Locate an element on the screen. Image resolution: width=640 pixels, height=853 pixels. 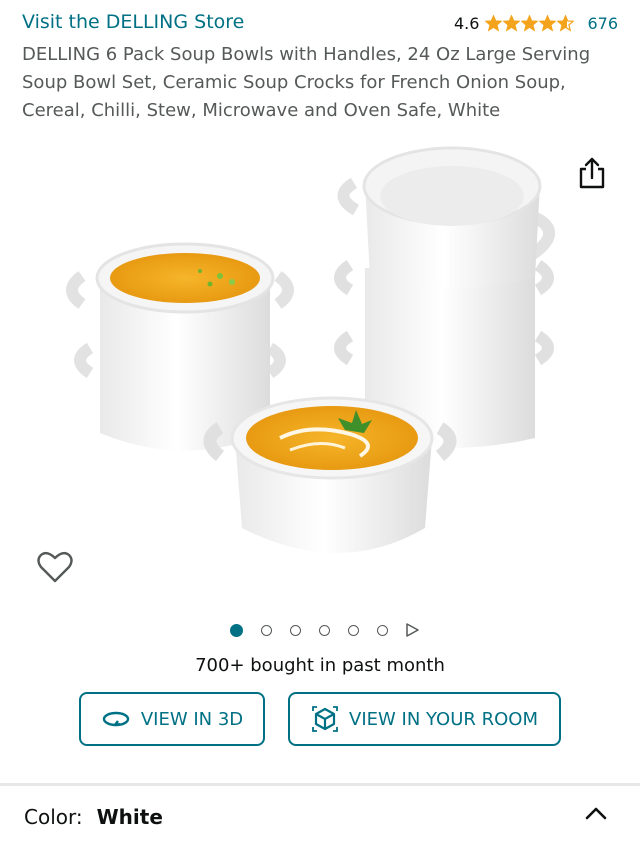
play-icon is located at coordinates (412, 630).